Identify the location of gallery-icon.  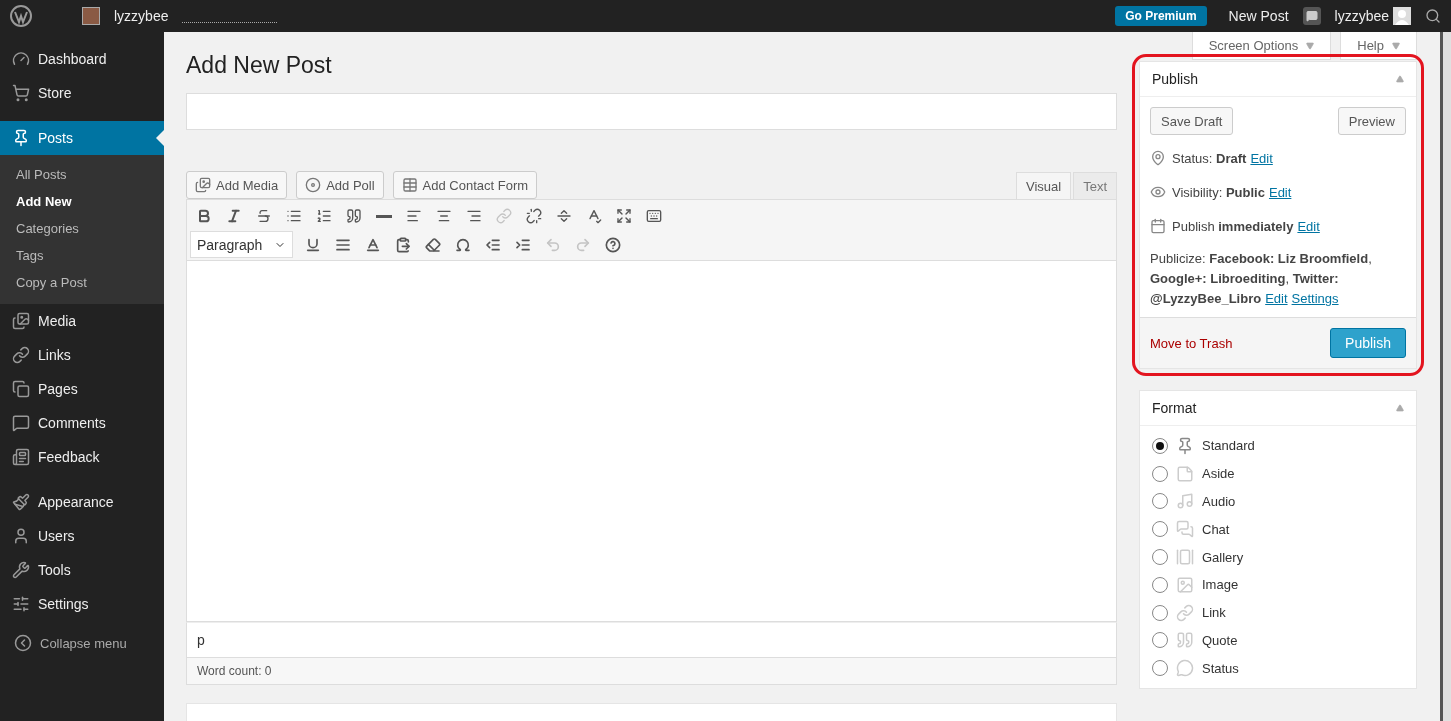
(1185, 557).